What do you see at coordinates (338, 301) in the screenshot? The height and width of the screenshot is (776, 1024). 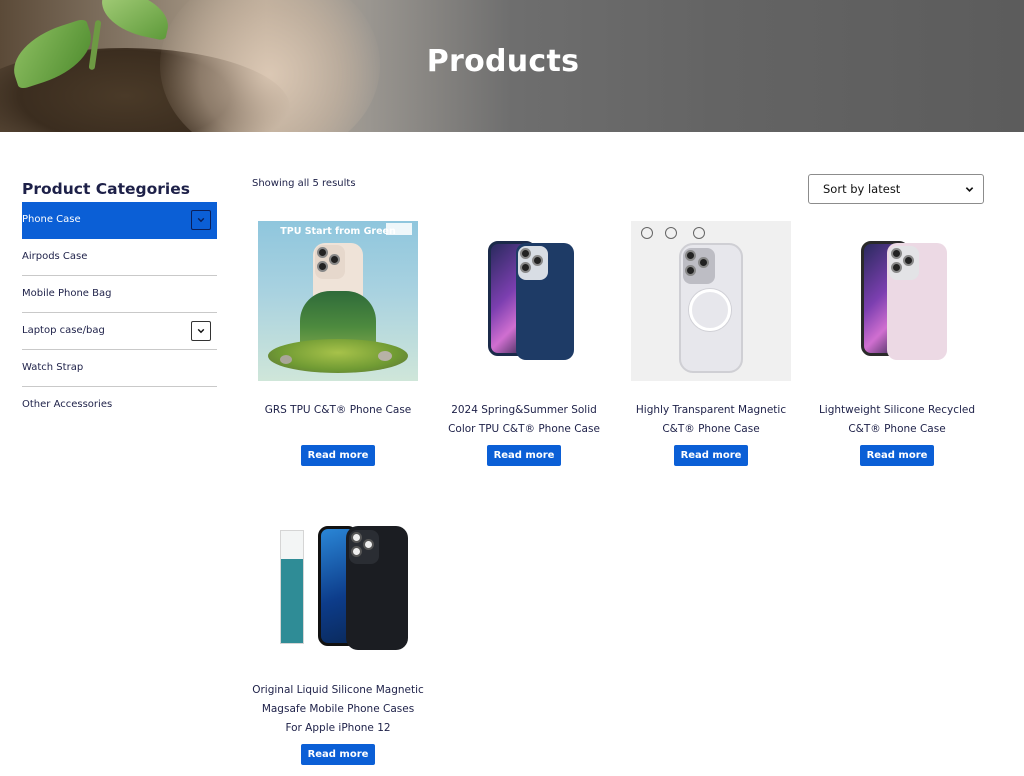 I see `product-image: TPU Start from Green` at bounding box center [338, 301].